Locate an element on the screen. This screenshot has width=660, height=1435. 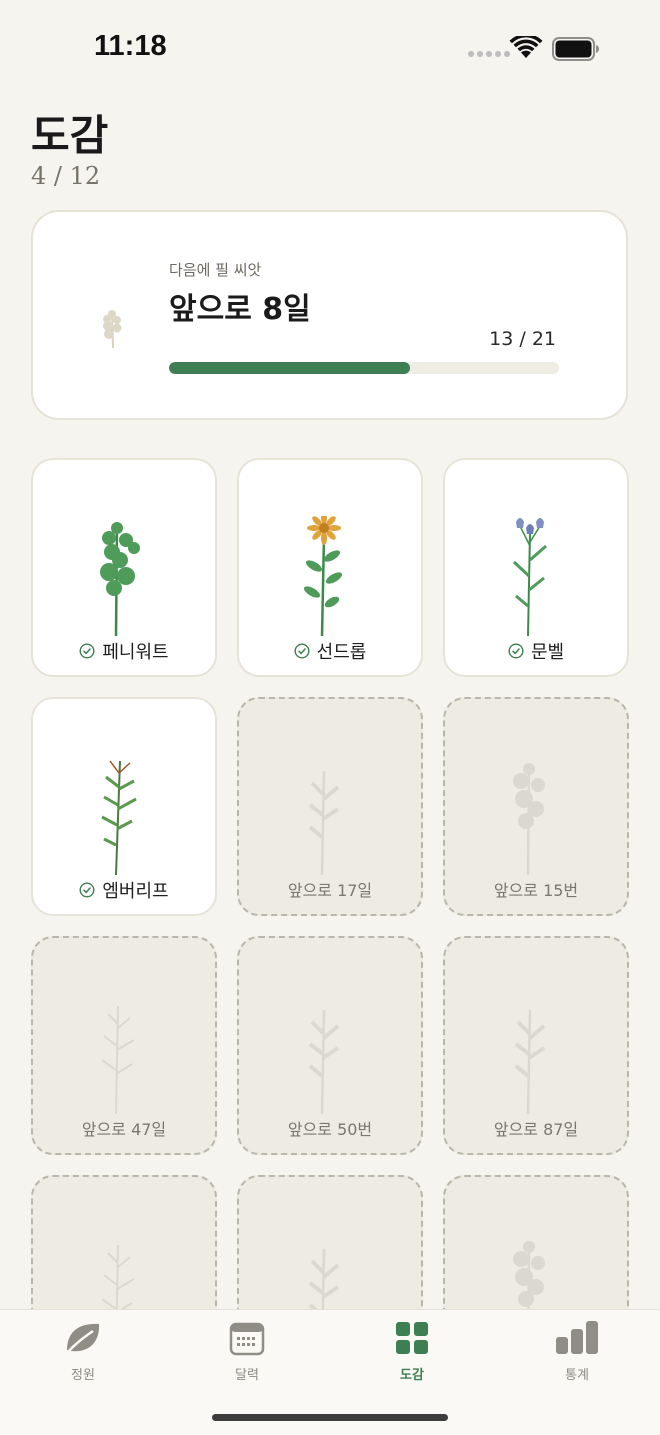
bar-chart-icon is located at coordinates (577, 1337).